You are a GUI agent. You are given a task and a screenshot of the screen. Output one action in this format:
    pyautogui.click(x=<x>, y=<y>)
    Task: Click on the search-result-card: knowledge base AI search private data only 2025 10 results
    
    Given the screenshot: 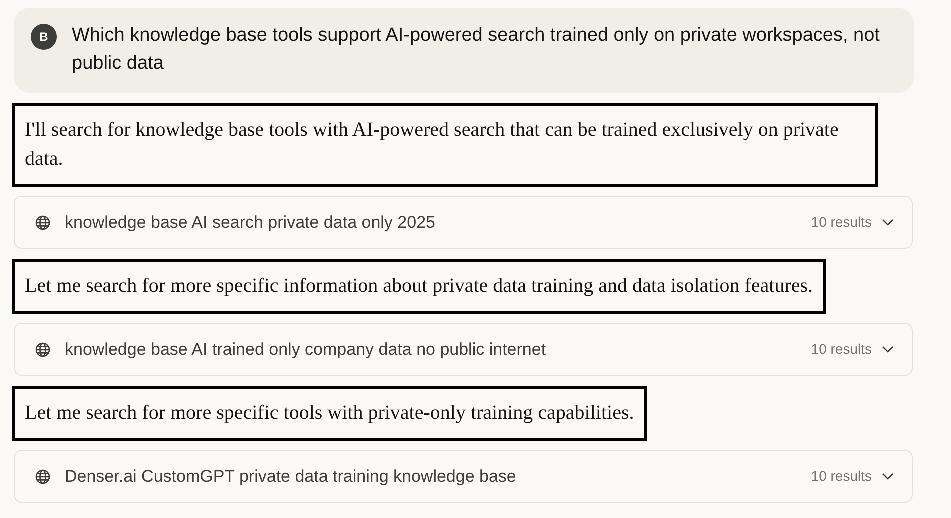 What is the action you would take?
    pyautogui.click(x=463, y=222)
    